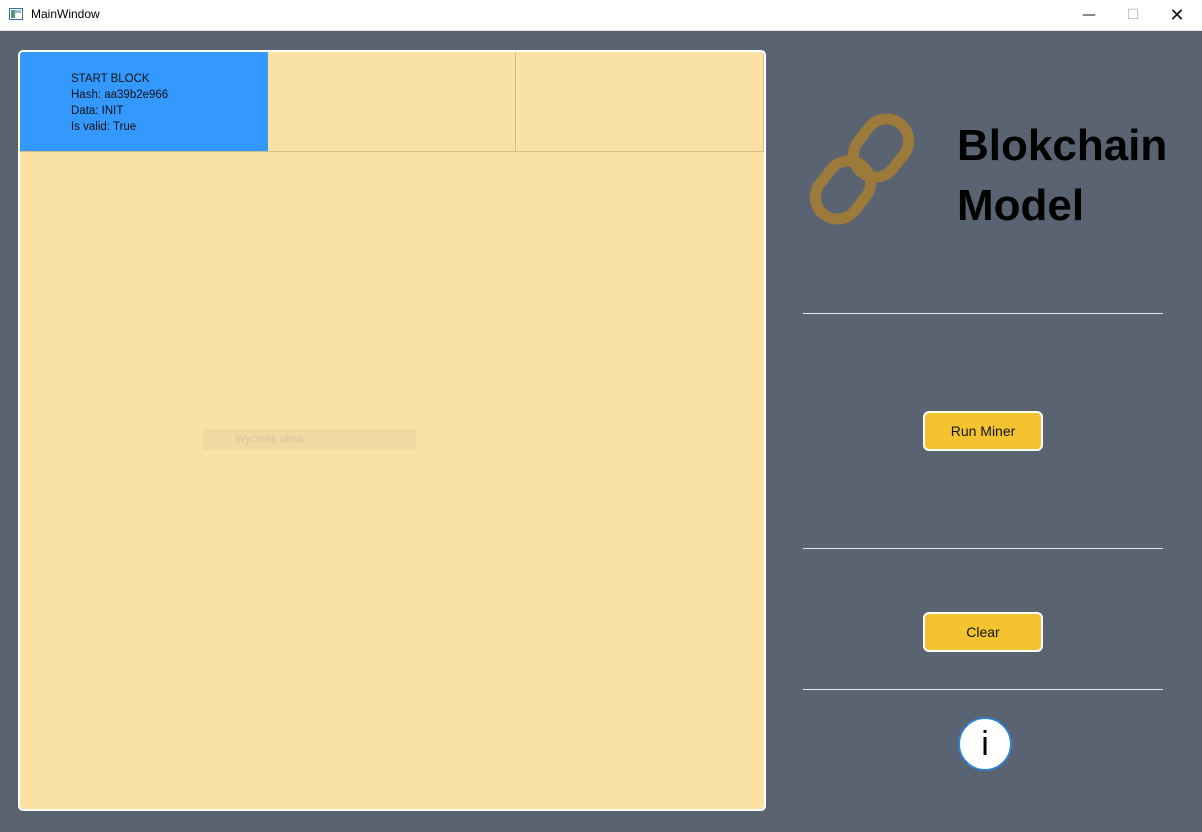 The height and width of the screenshot is (832, 1202). I want to click on minimize-button: —, so click(1089, 15).